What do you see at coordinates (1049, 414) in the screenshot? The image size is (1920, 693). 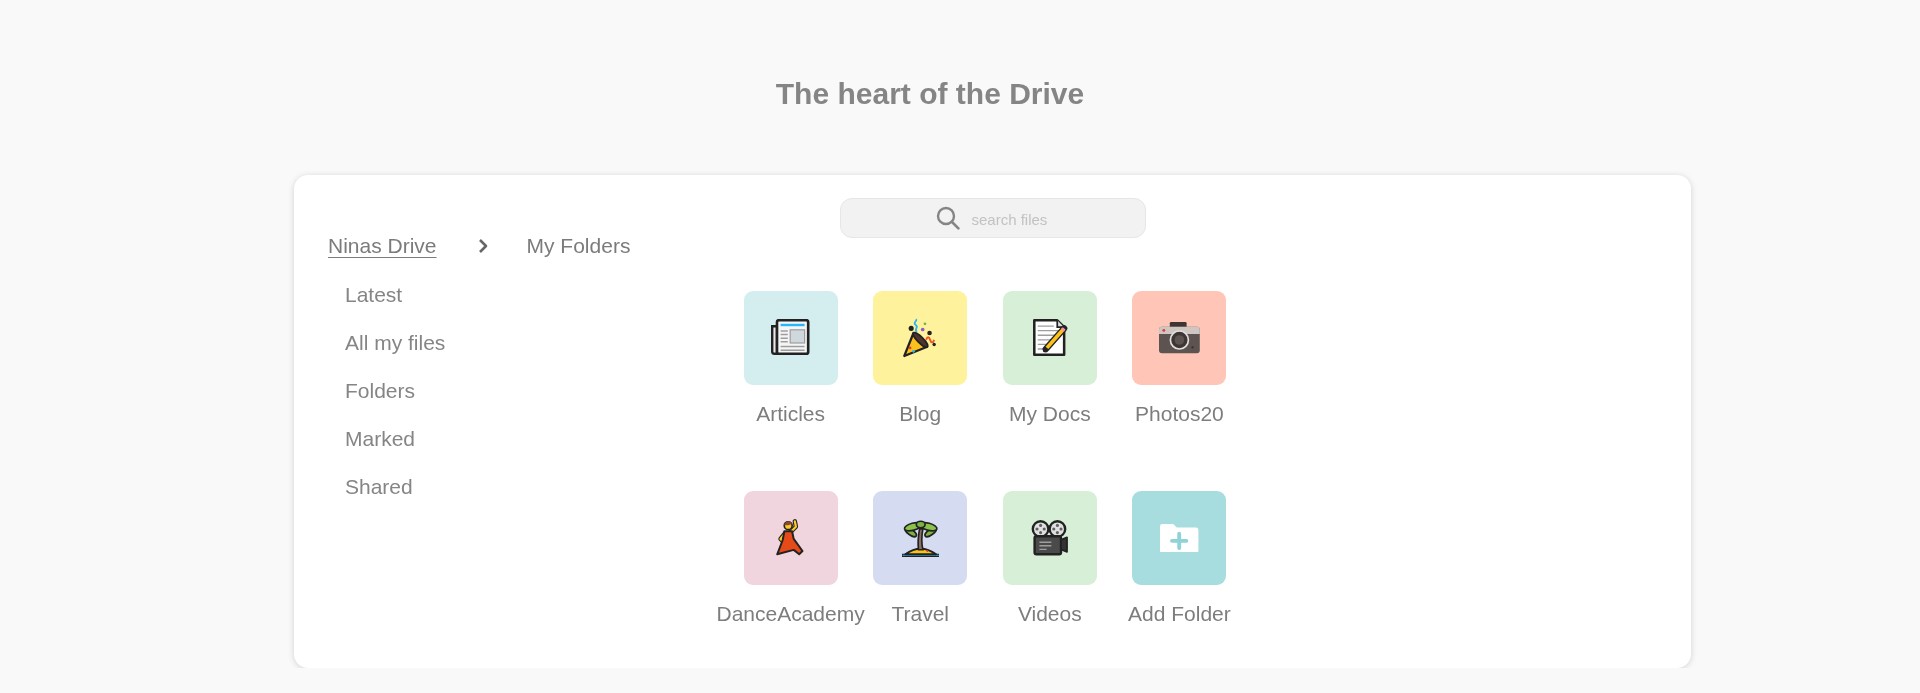 I see `folder-name: My Docs` at bounding box center [1049, 414].